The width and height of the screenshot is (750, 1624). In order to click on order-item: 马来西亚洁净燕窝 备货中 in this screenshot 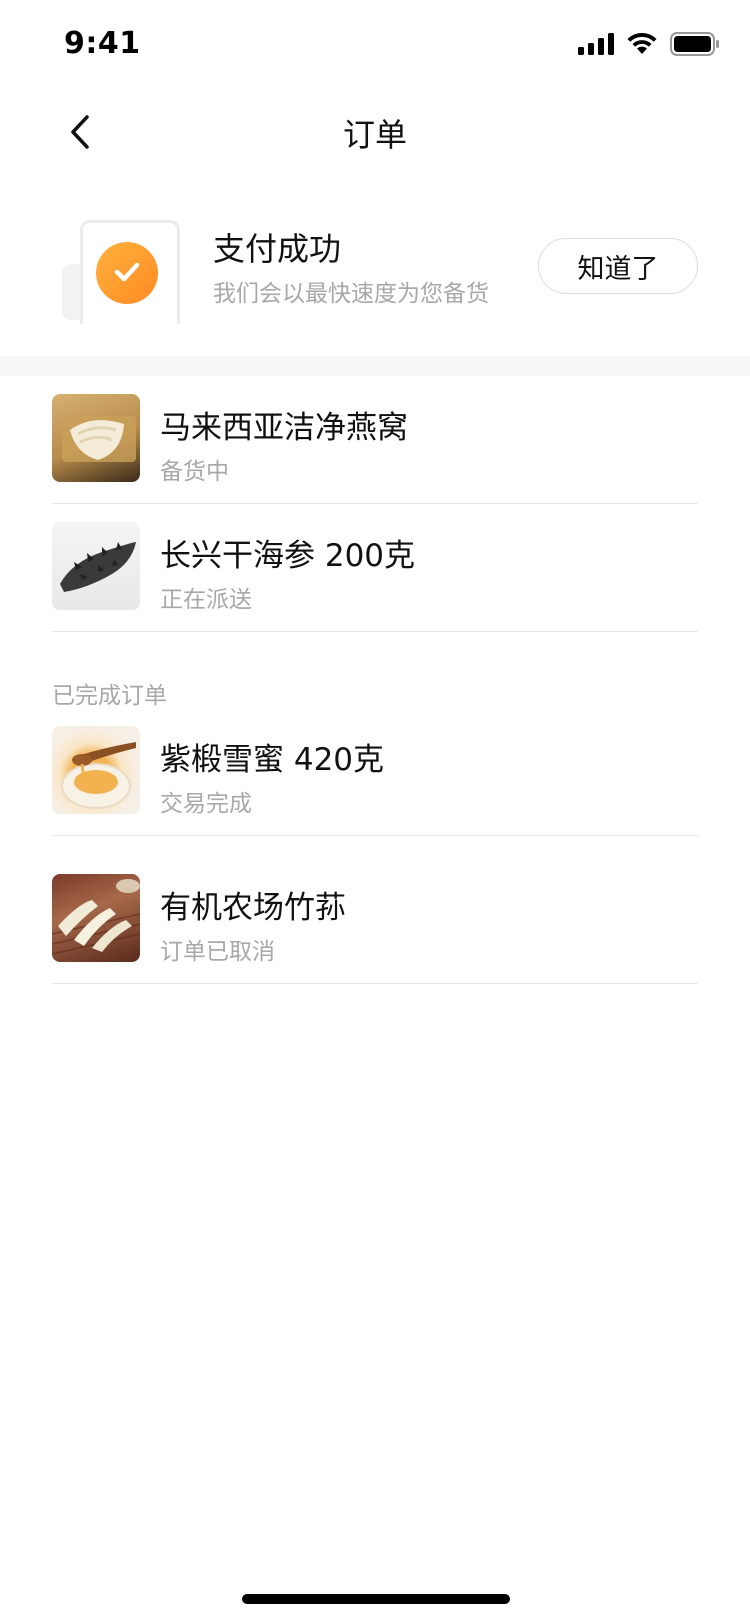, I will do `click(375, 440)`.